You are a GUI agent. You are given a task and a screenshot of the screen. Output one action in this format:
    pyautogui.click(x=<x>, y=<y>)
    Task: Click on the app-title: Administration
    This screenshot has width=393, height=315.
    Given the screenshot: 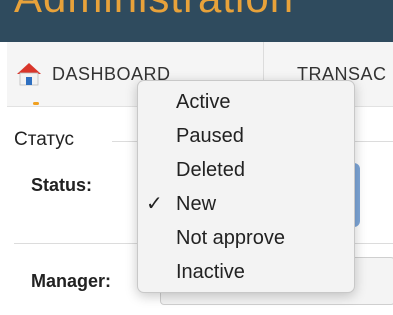 What is the action you would take?
    pyautogui.click(x=154, y=11)
    